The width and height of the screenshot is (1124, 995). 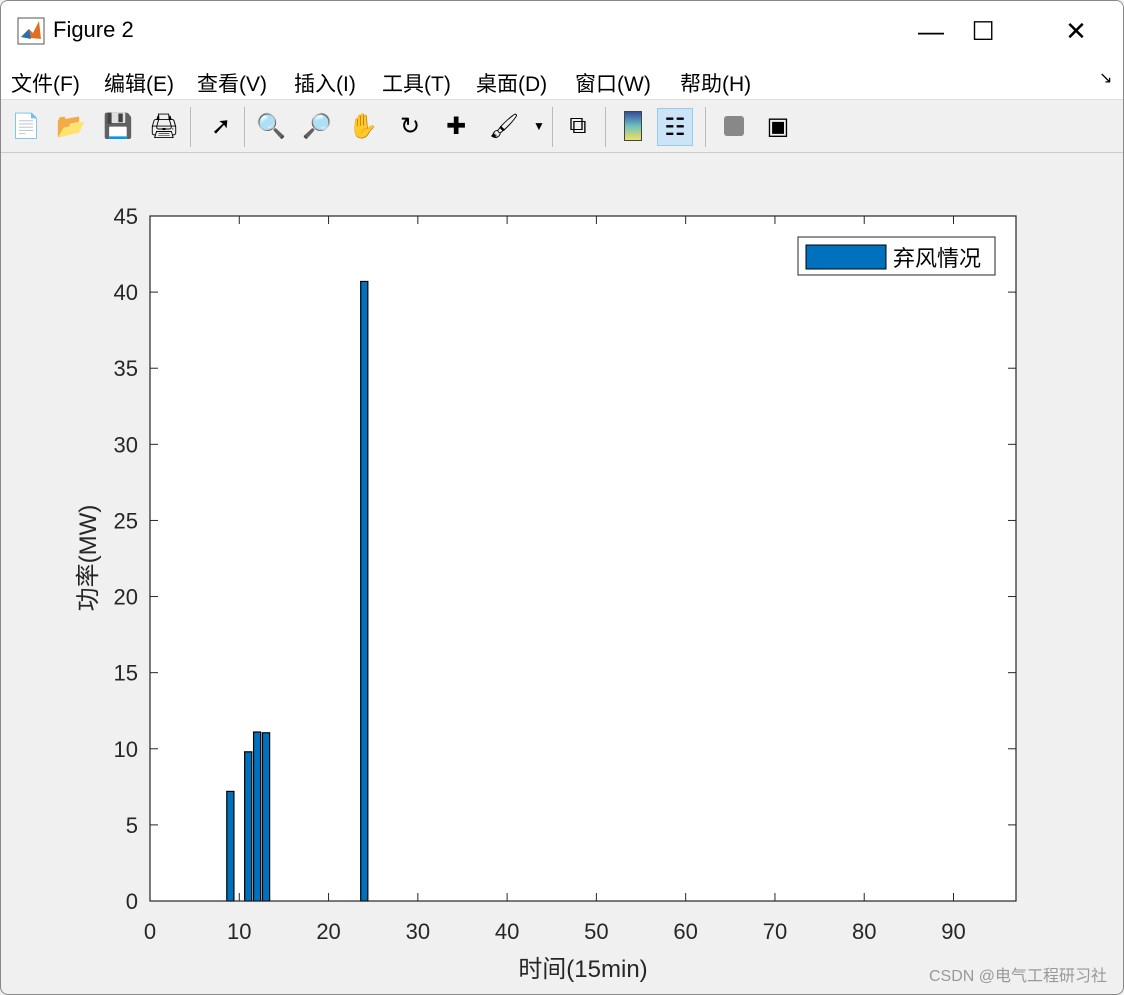 I want to click on x-tick-label: 80, so click(x=864, y=931).